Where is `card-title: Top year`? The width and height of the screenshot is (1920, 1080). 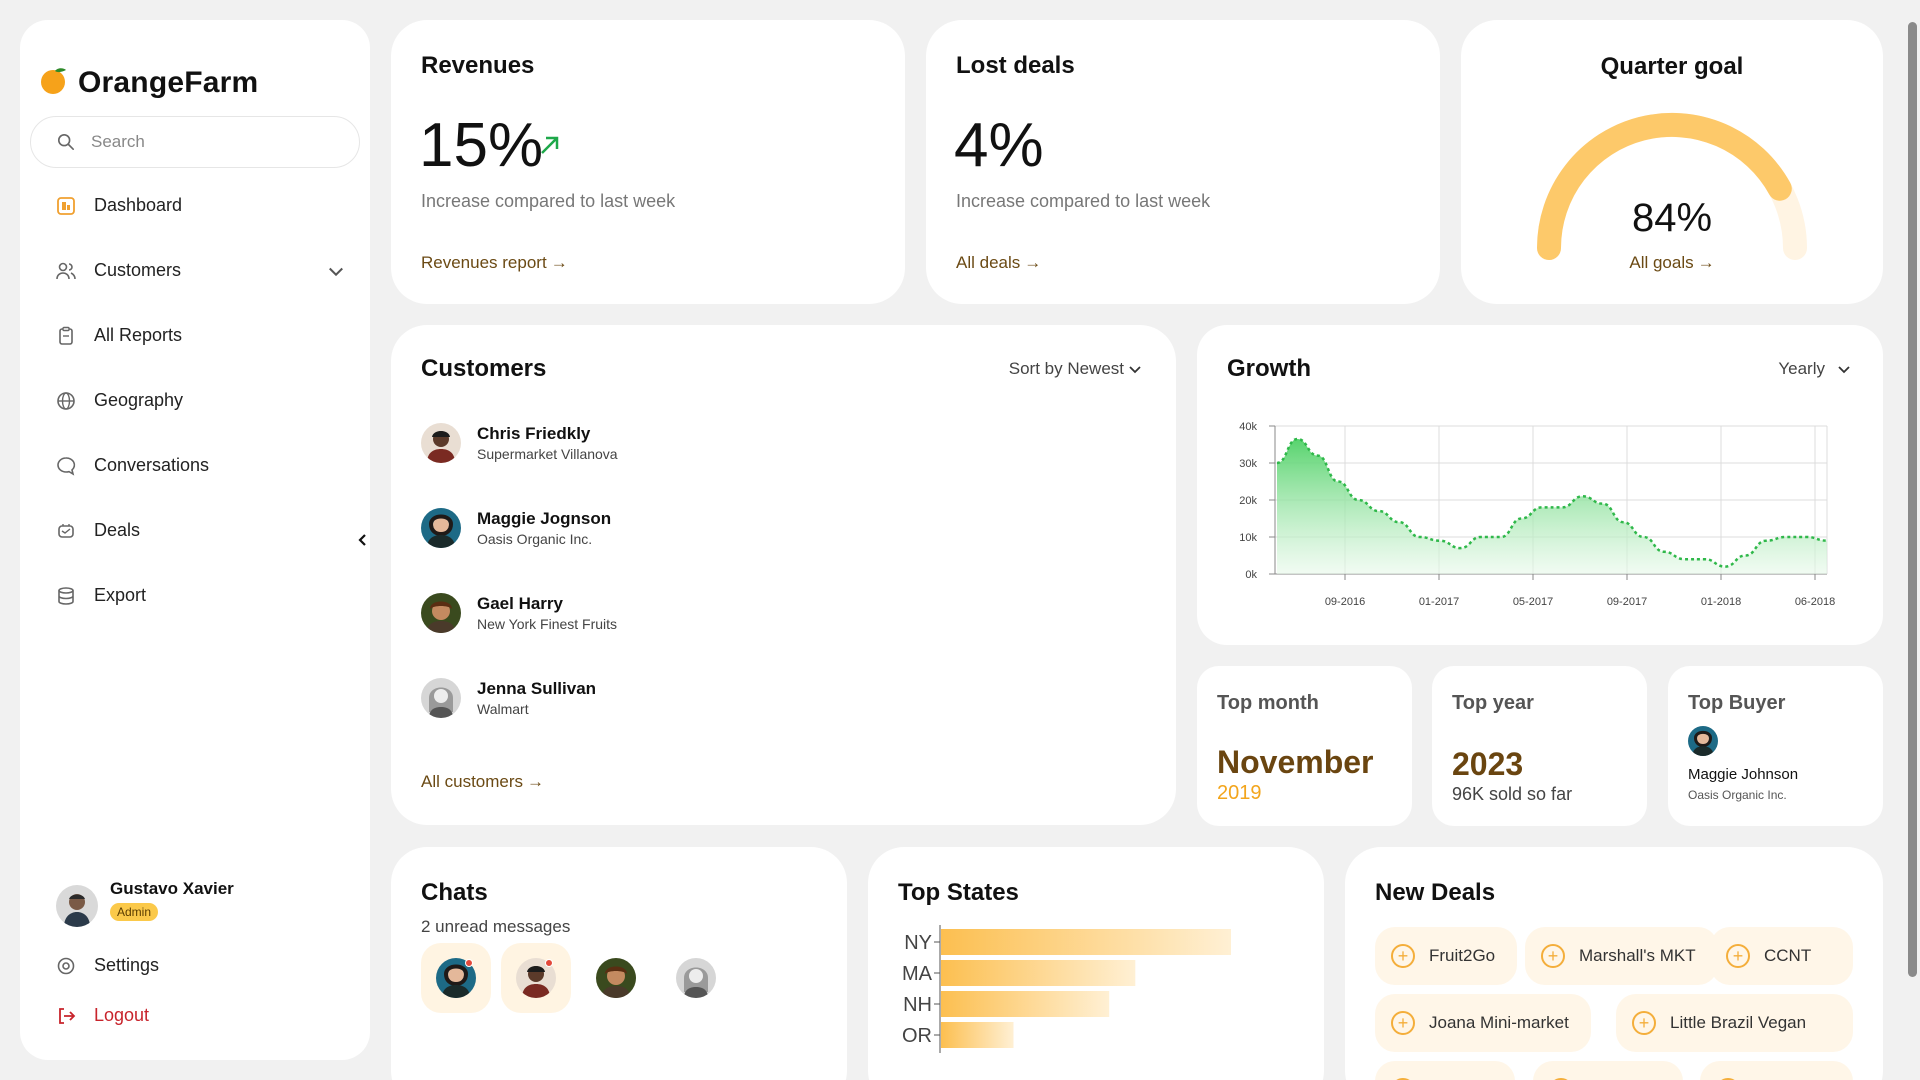
card-title: Top year is located at coordinates (1493, 703).